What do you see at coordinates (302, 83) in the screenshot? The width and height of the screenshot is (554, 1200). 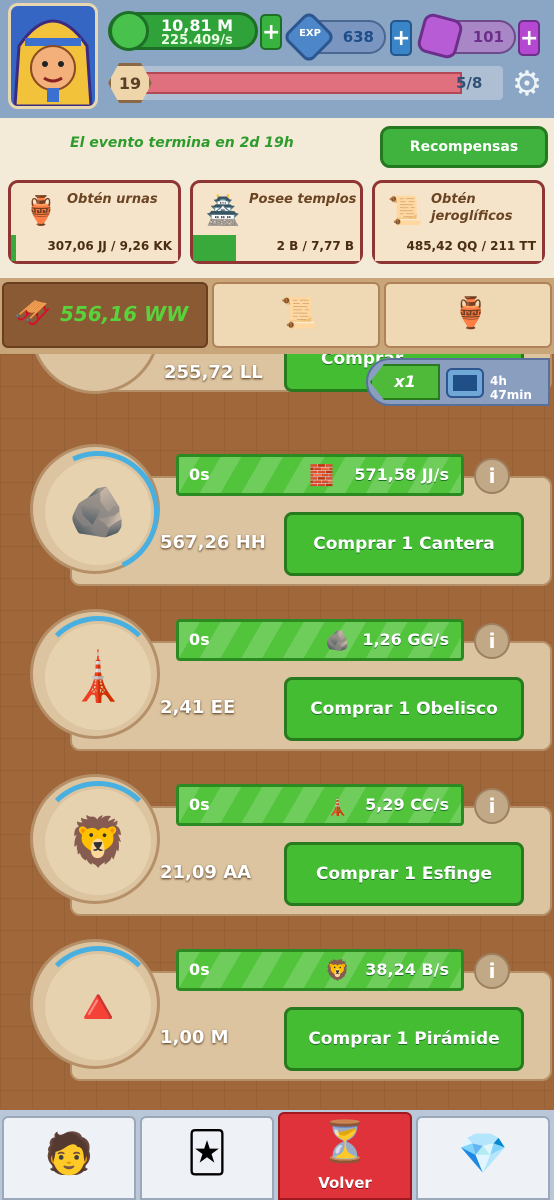 I see `level-bar-fill` at bounding box center [302, 83].